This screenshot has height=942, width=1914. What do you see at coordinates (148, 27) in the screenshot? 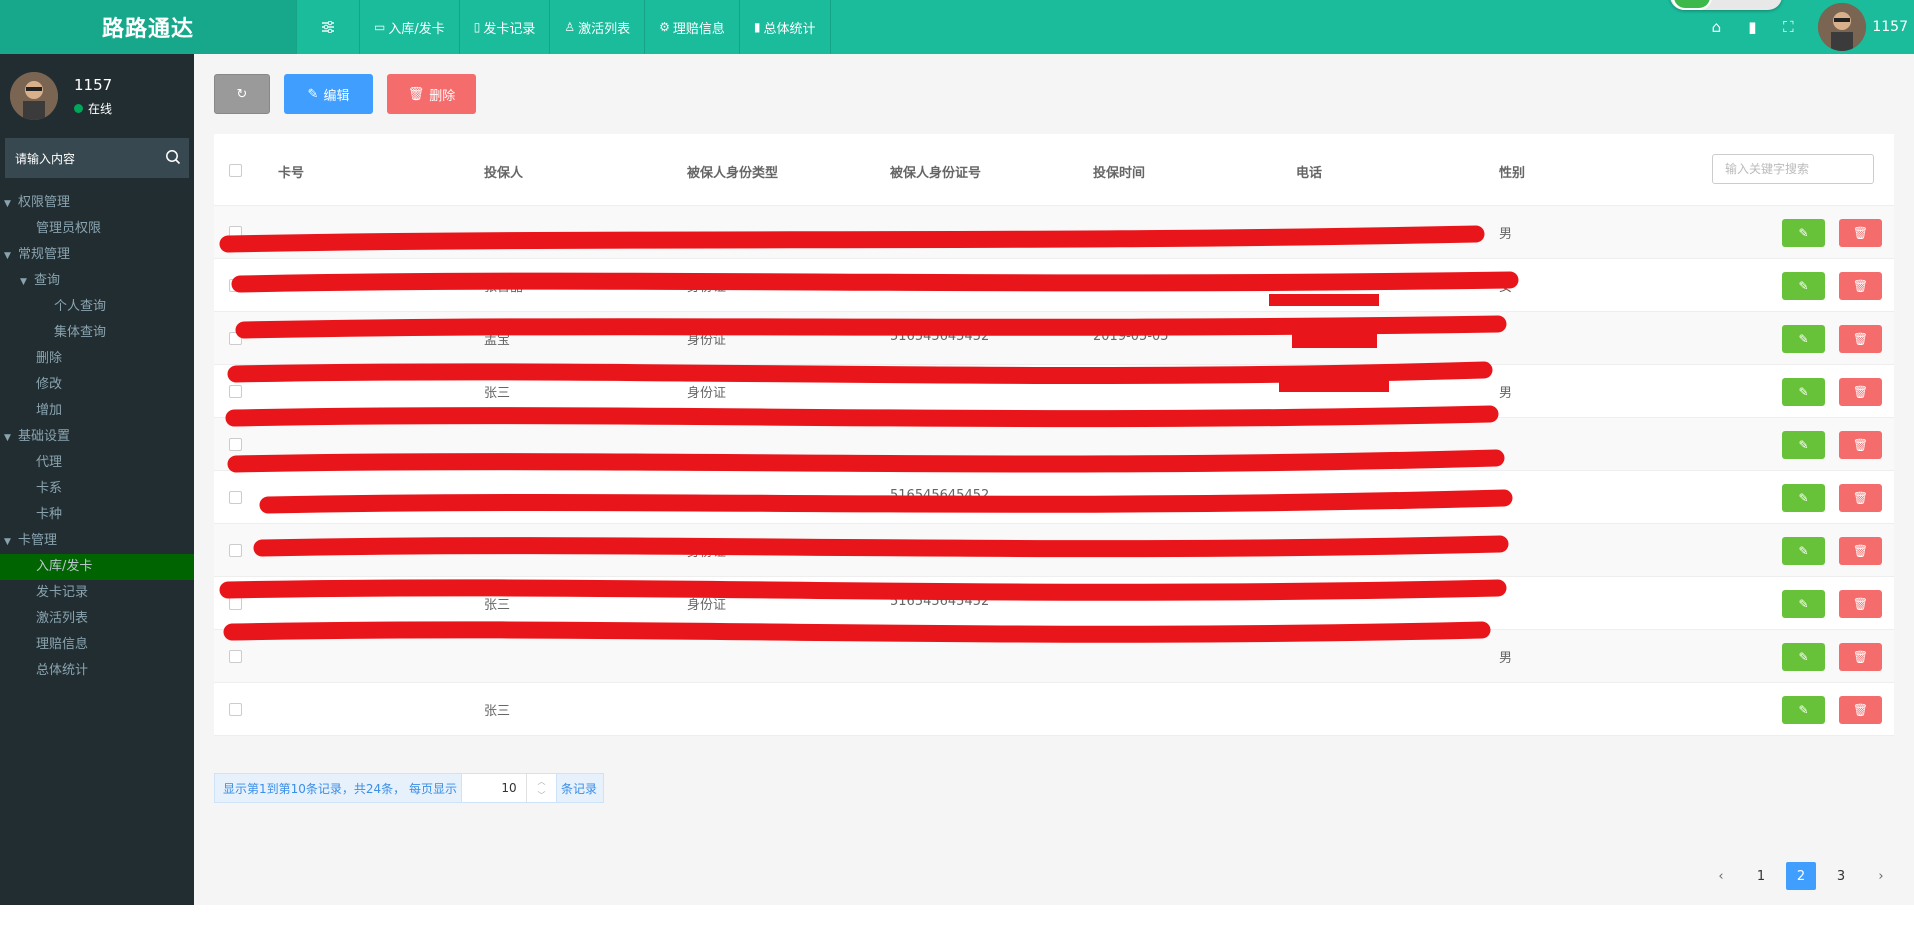
I see `app-logo: 路路通达` at bounding box center [148, 27].